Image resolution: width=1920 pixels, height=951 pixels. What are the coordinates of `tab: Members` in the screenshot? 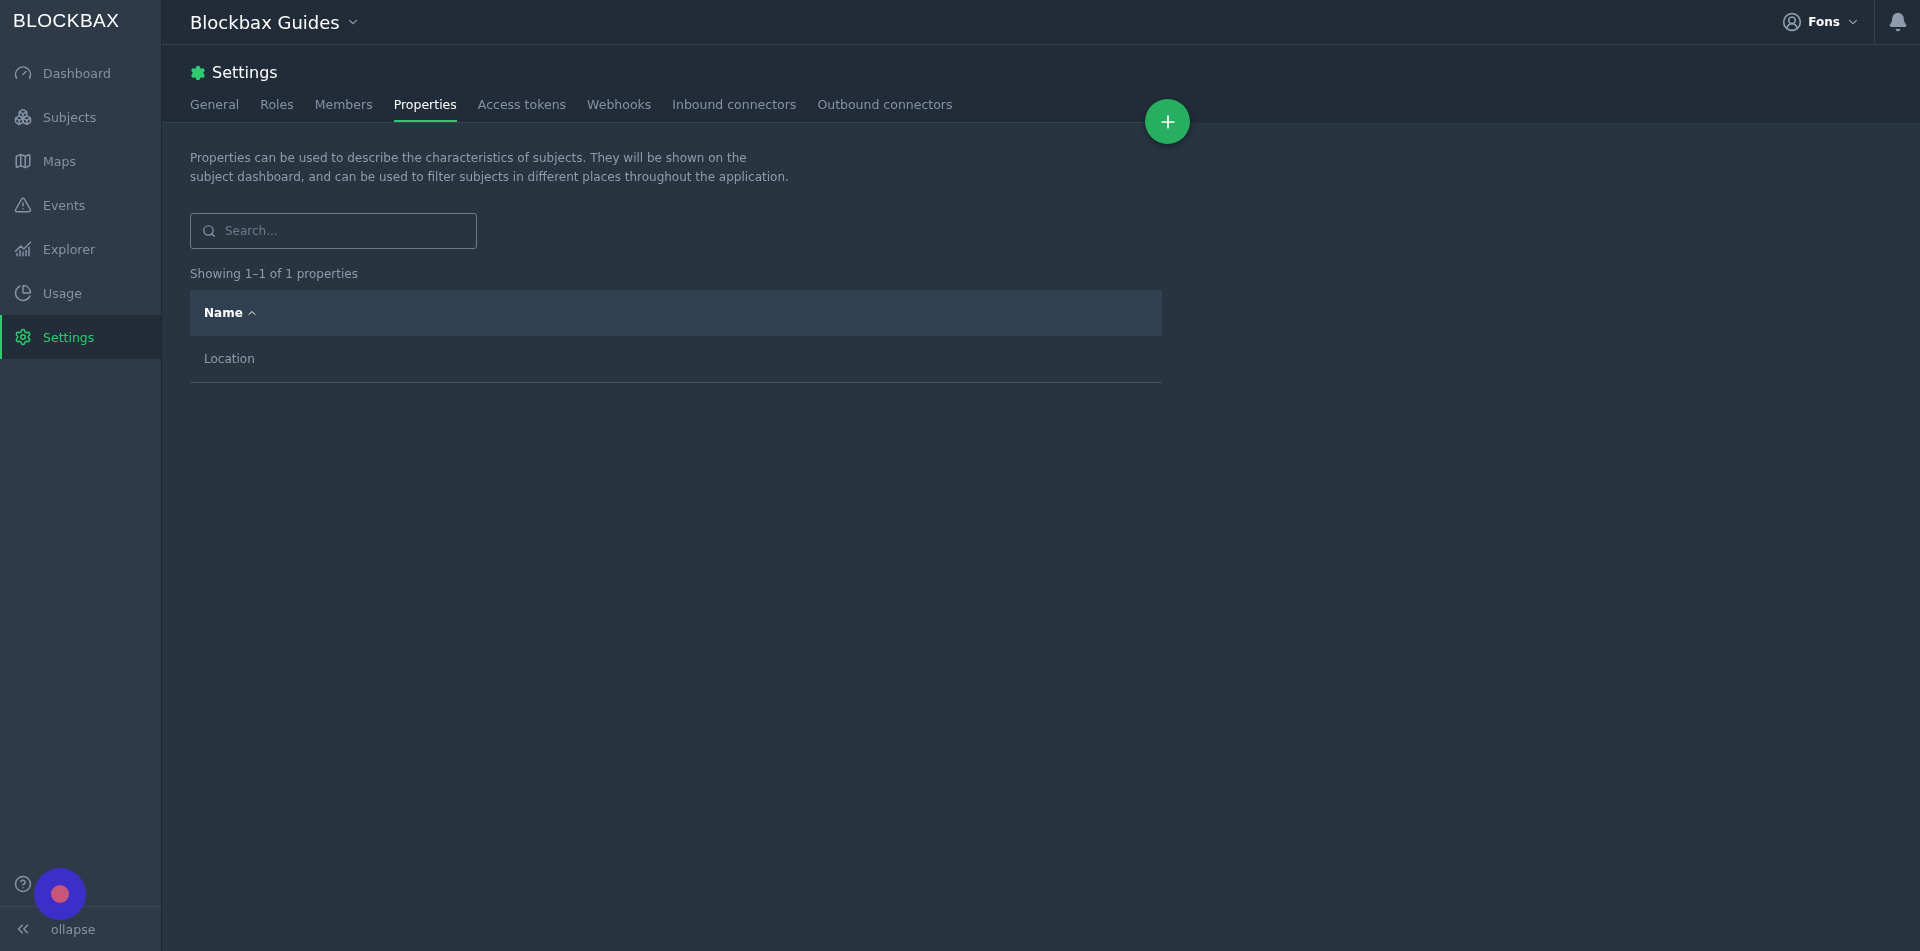 It's located at (343, 108).